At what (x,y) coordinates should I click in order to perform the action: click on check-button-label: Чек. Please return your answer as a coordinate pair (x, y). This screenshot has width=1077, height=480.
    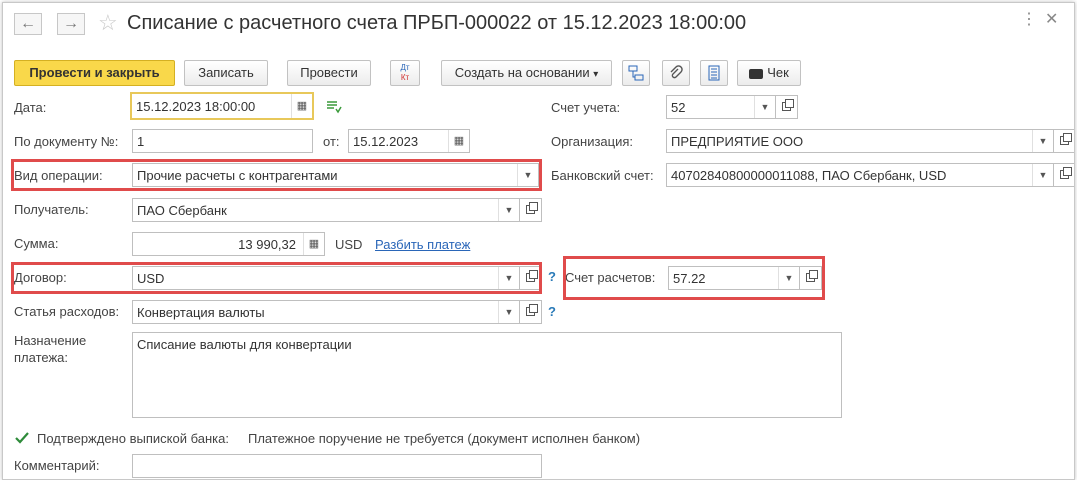
    Looking at the image, I should click on (778, 72).